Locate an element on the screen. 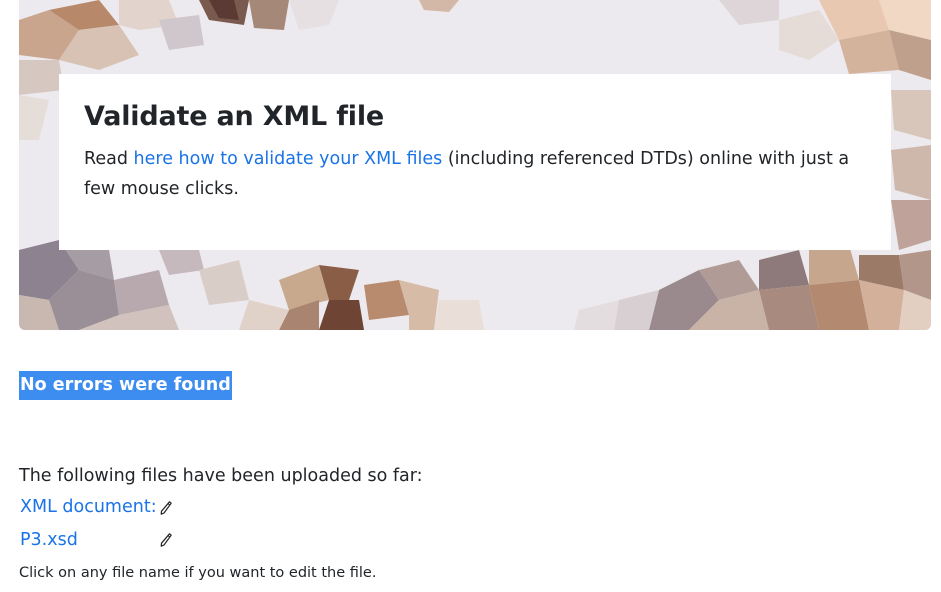 The width and height of the screenshot is (941, 592). file-link-xml-document: XML document: is located at coordinates (88, 507).